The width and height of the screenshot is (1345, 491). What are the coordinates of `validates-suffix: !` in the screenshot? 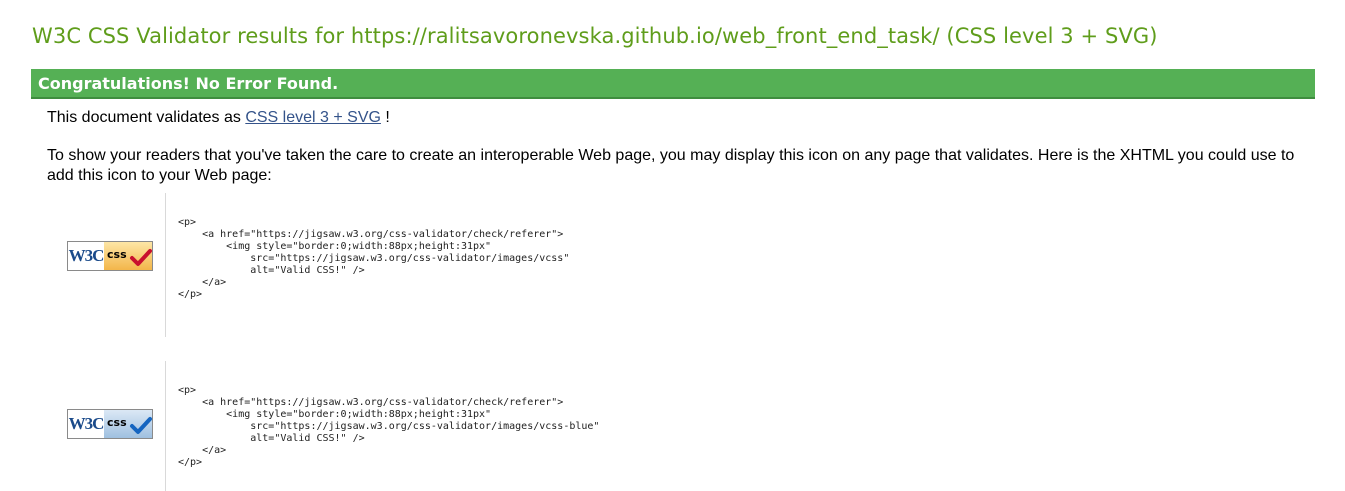 It's located at (387, 117).